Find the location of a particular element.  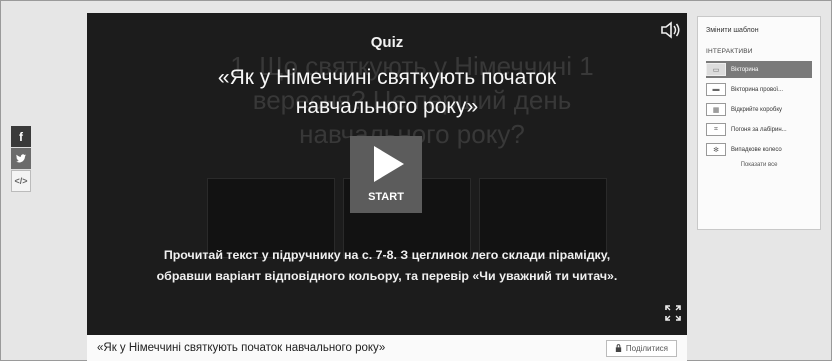

template-item-random-wheel: ✻ Випадкове колесо is located at coordinates (759, 149).